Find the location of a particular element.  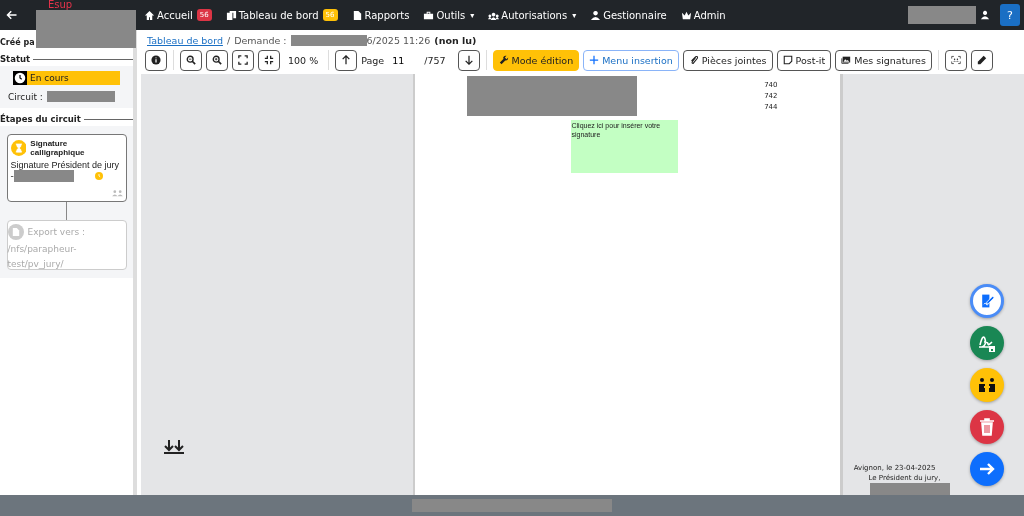

nav-link: Autorisations ▾ is located at coordinates (532, 15).